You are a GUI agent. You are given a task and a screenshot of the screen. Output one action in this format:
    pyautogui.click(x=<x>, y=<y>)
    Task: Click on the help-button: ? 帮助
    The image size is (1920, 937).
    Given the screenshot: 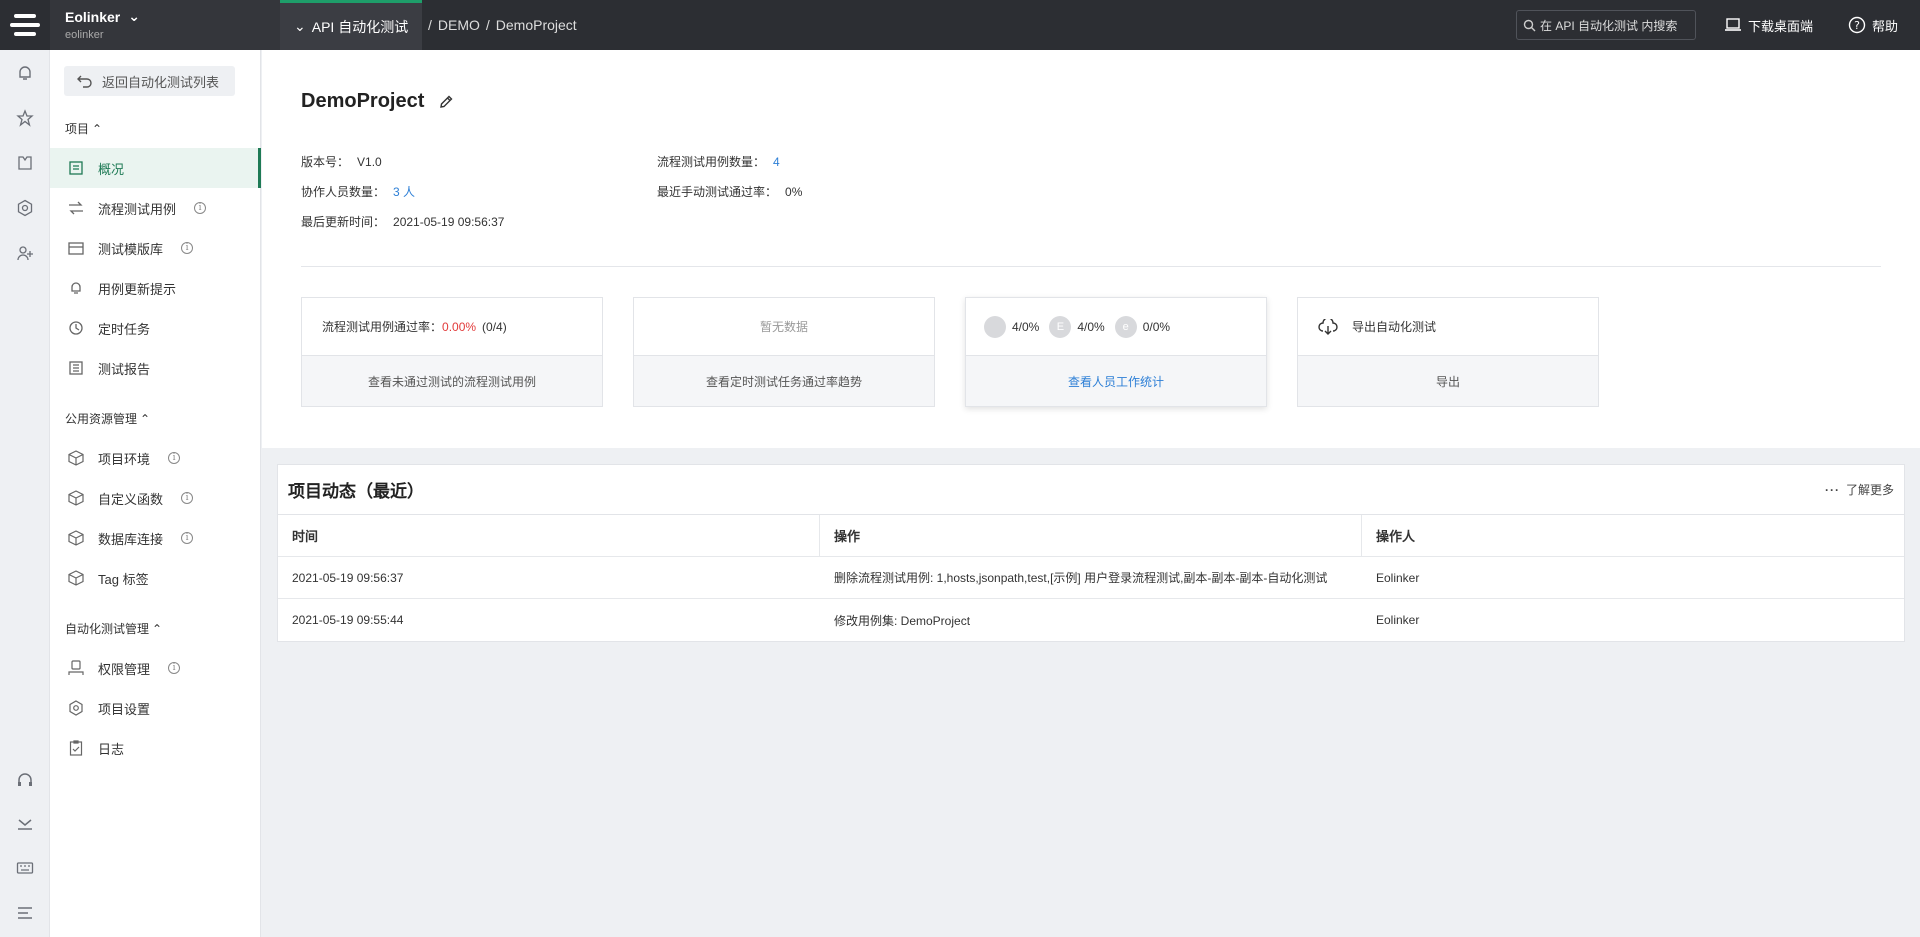 What is the action you would take?
    pyautogui.click(x=1873, y=25)
    